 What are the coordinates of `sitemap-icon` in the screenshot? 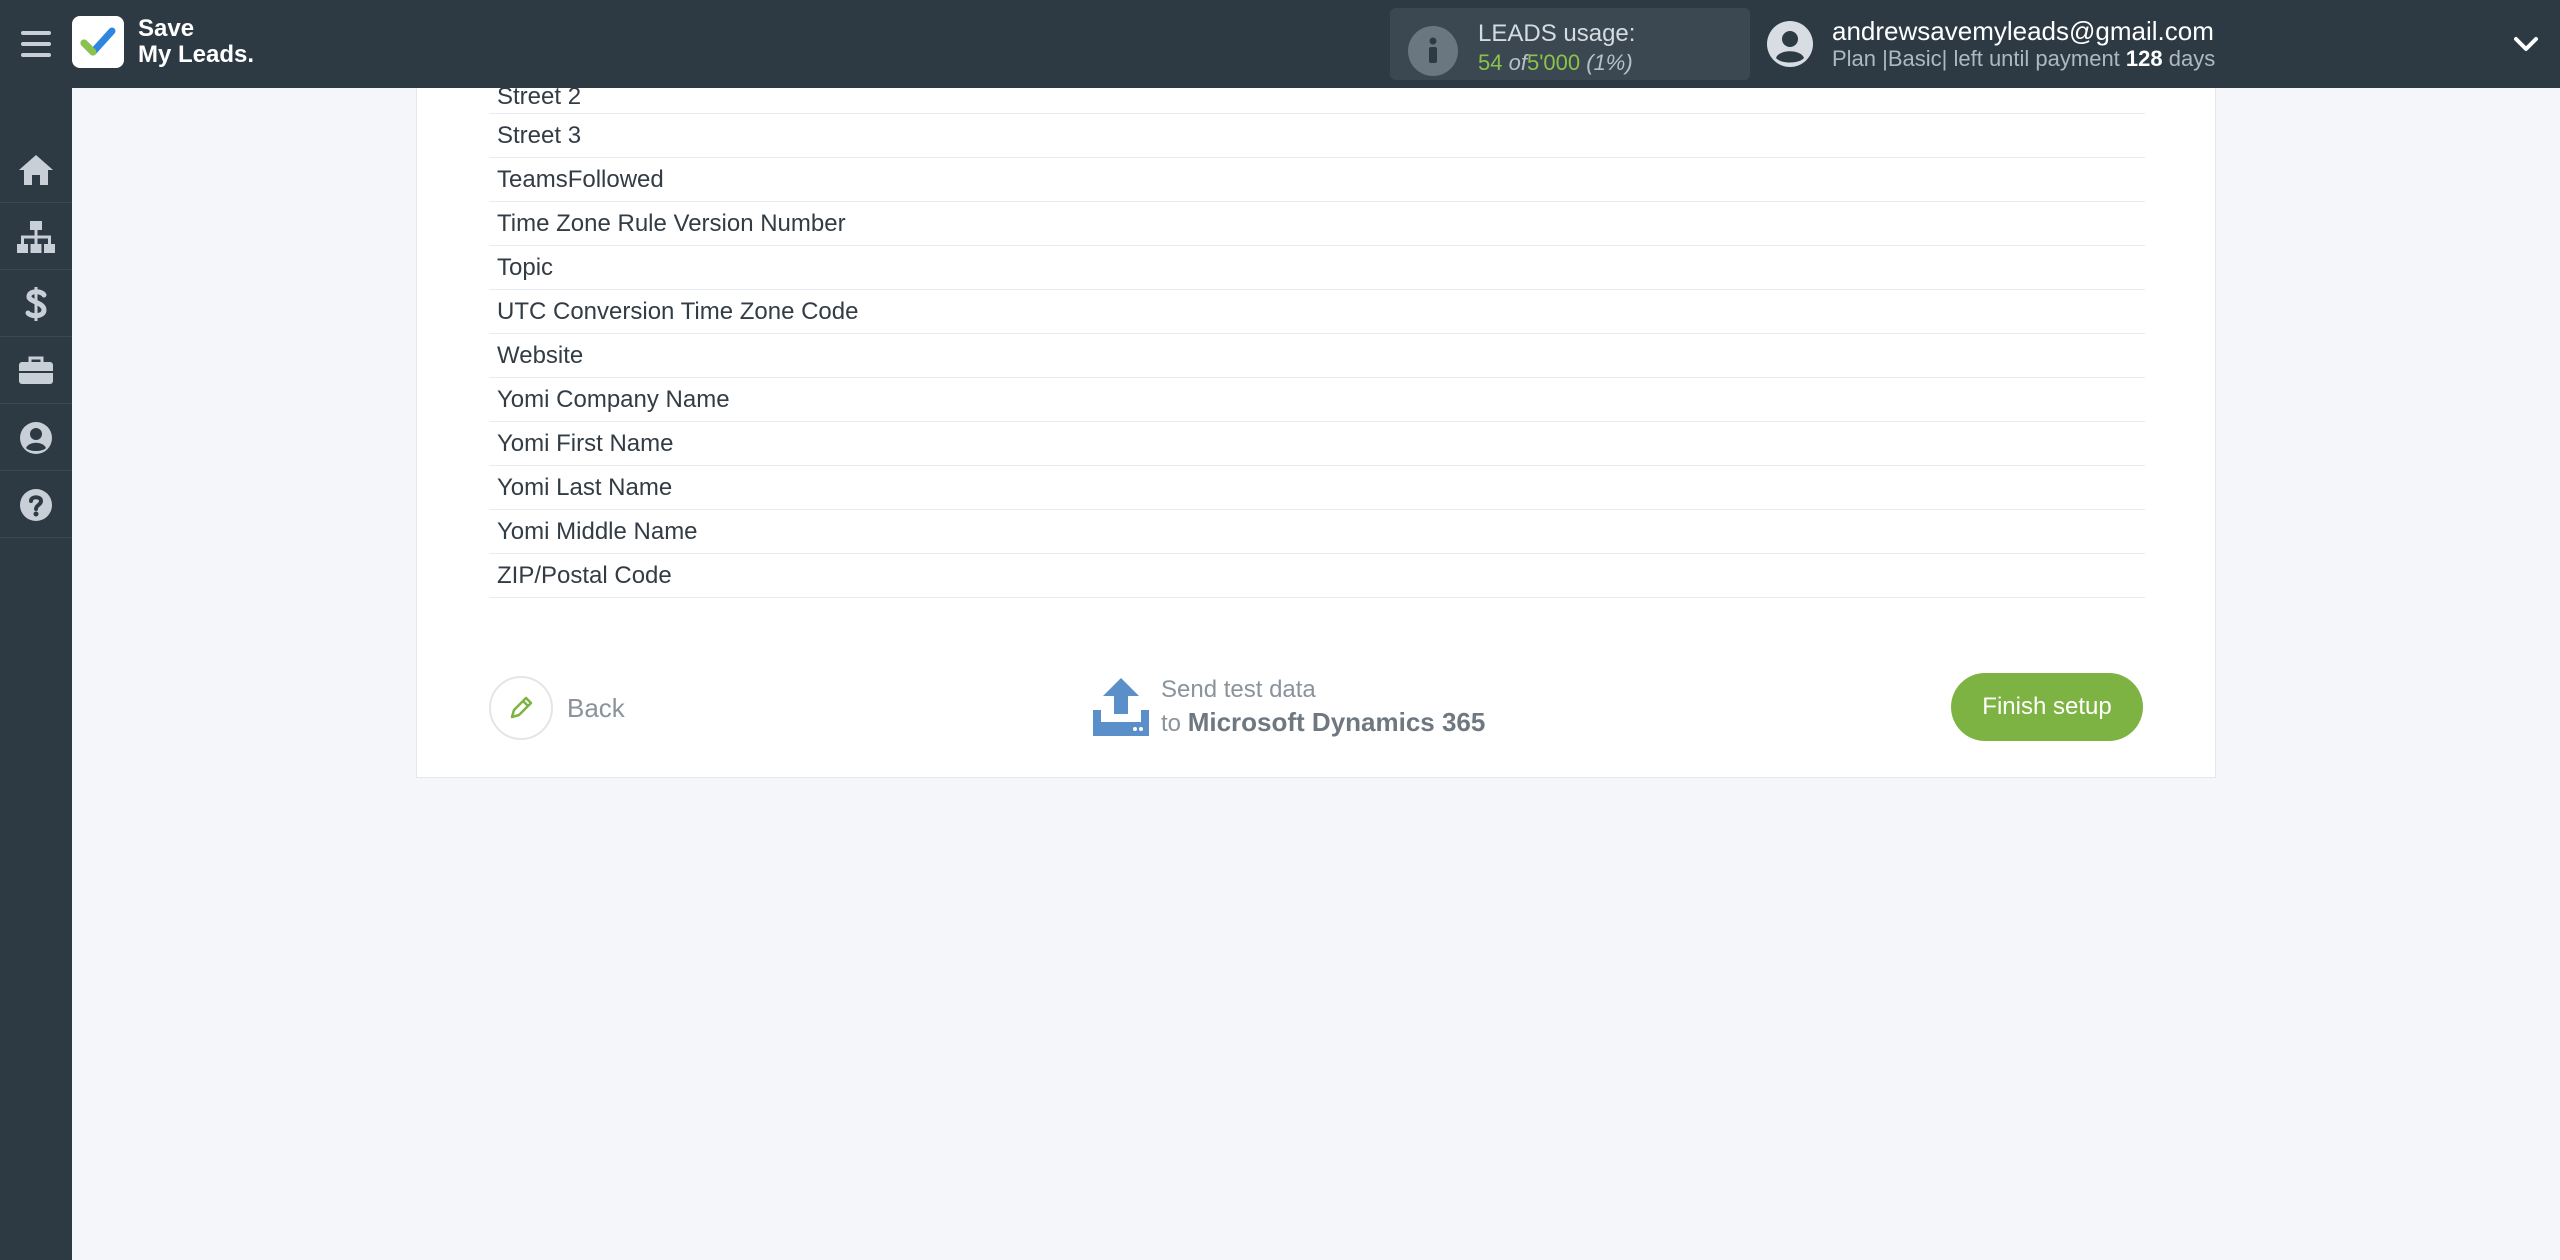 It's located at (36, 236).